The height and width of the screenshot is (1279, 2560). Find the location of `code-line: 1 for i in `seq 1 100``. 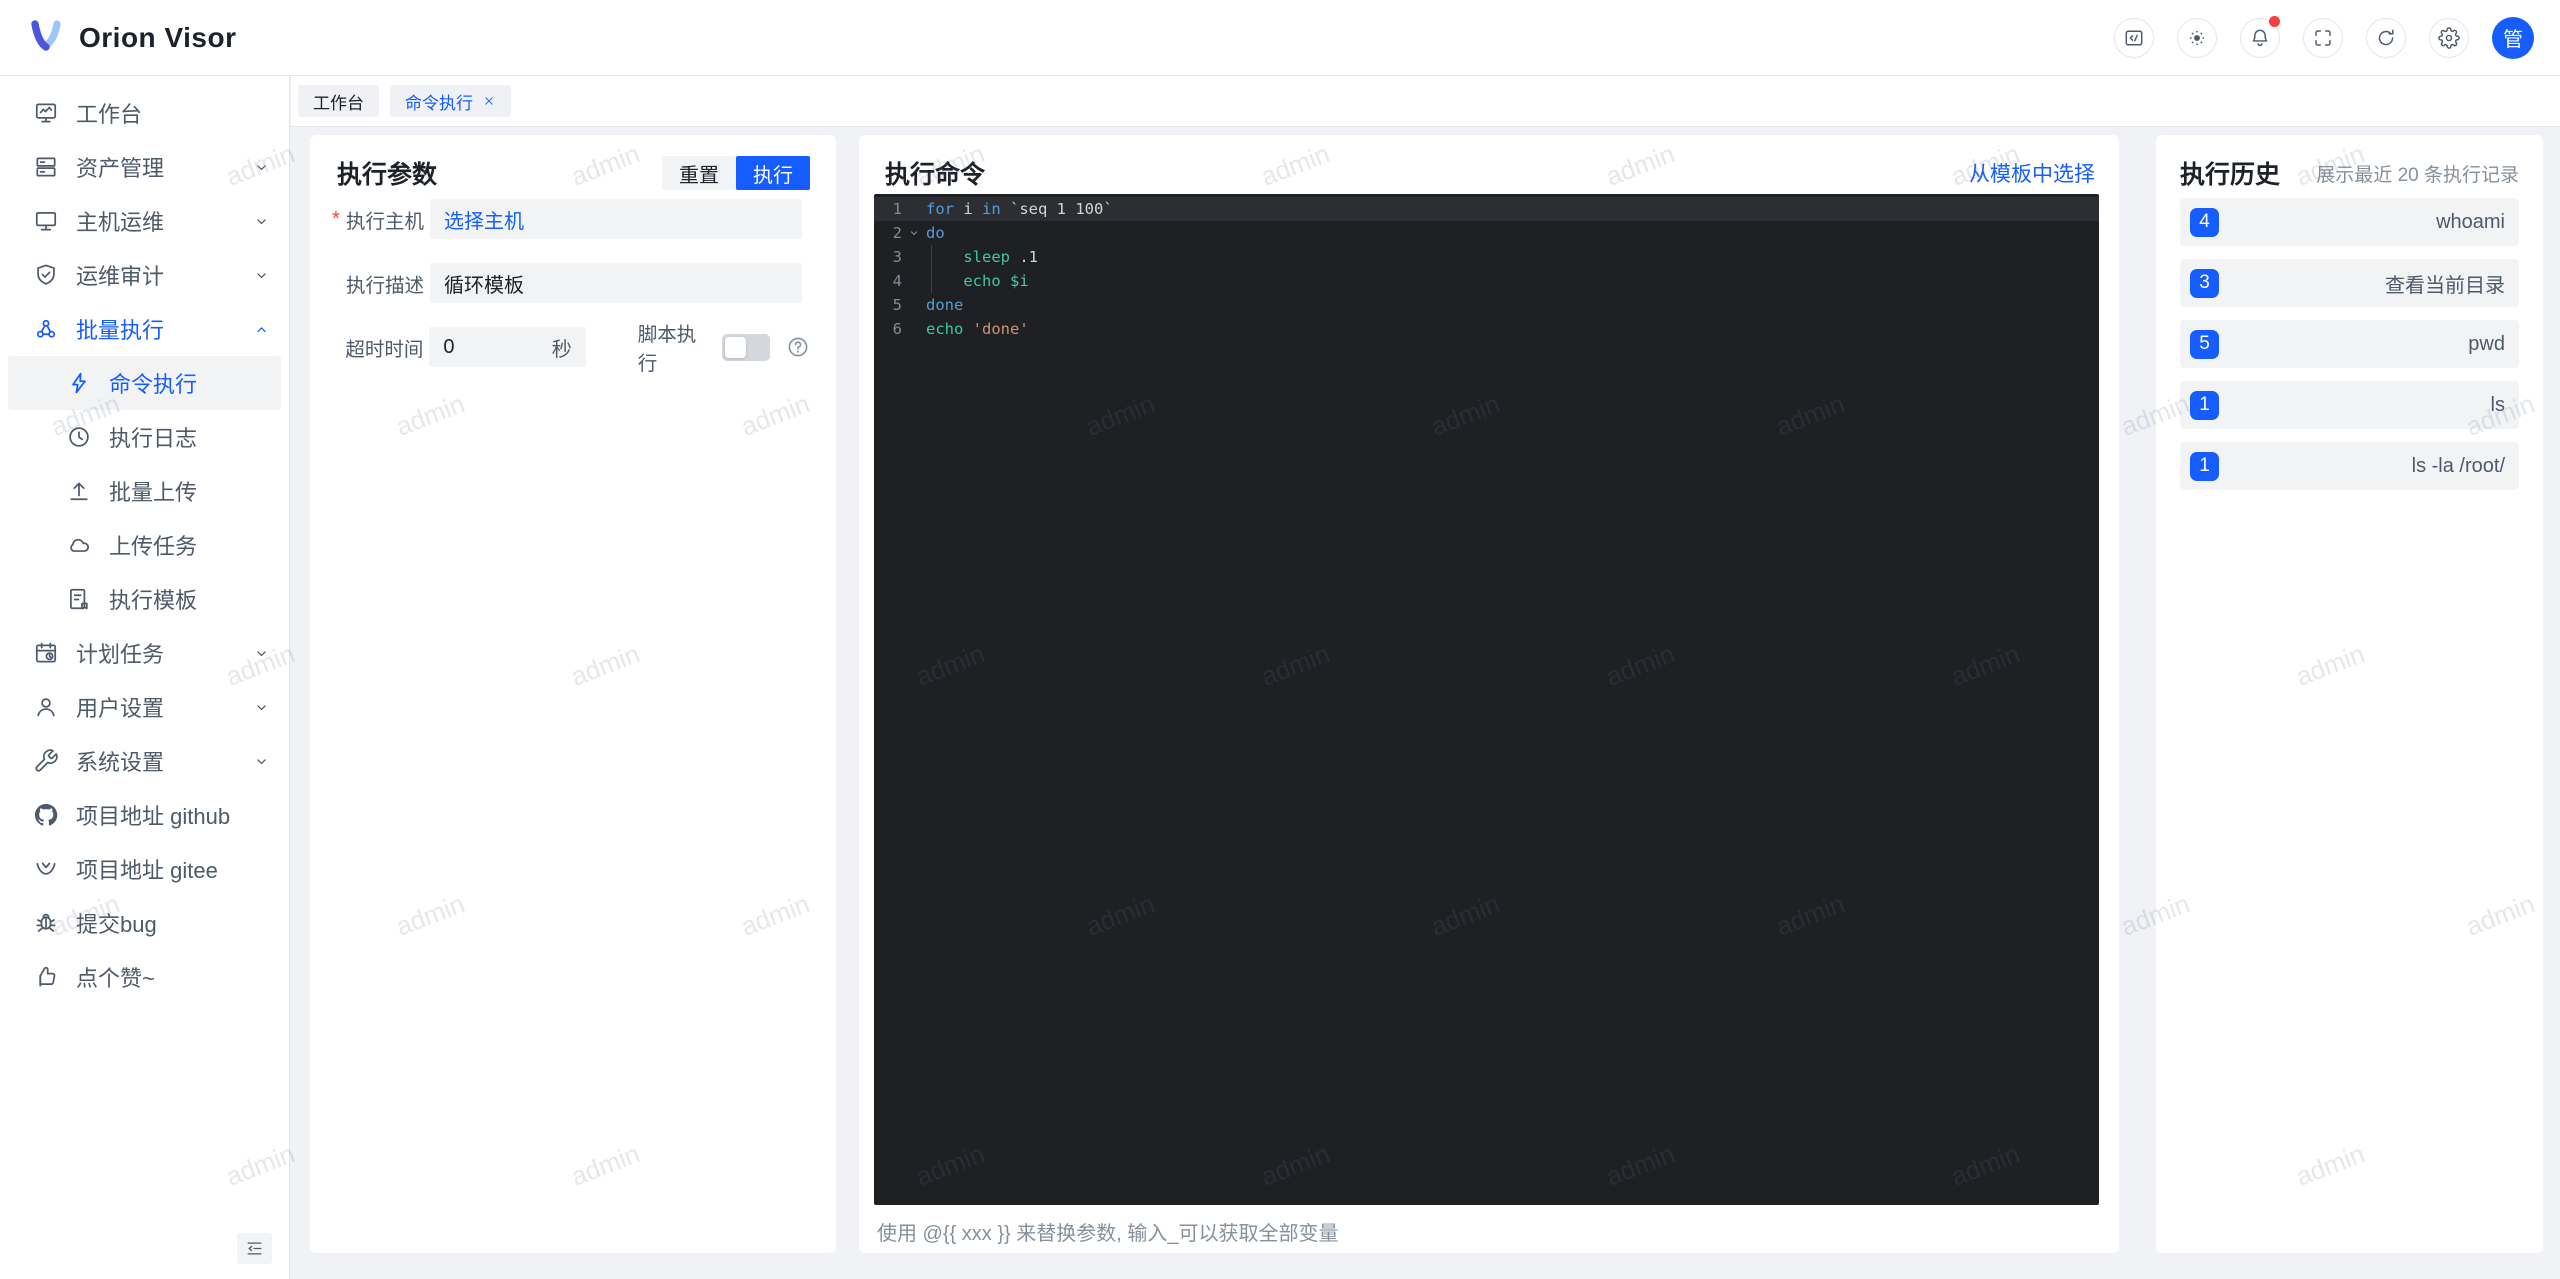

code-line: 1 for i in `seq 1 100` is located at coordinates (1486, 209).